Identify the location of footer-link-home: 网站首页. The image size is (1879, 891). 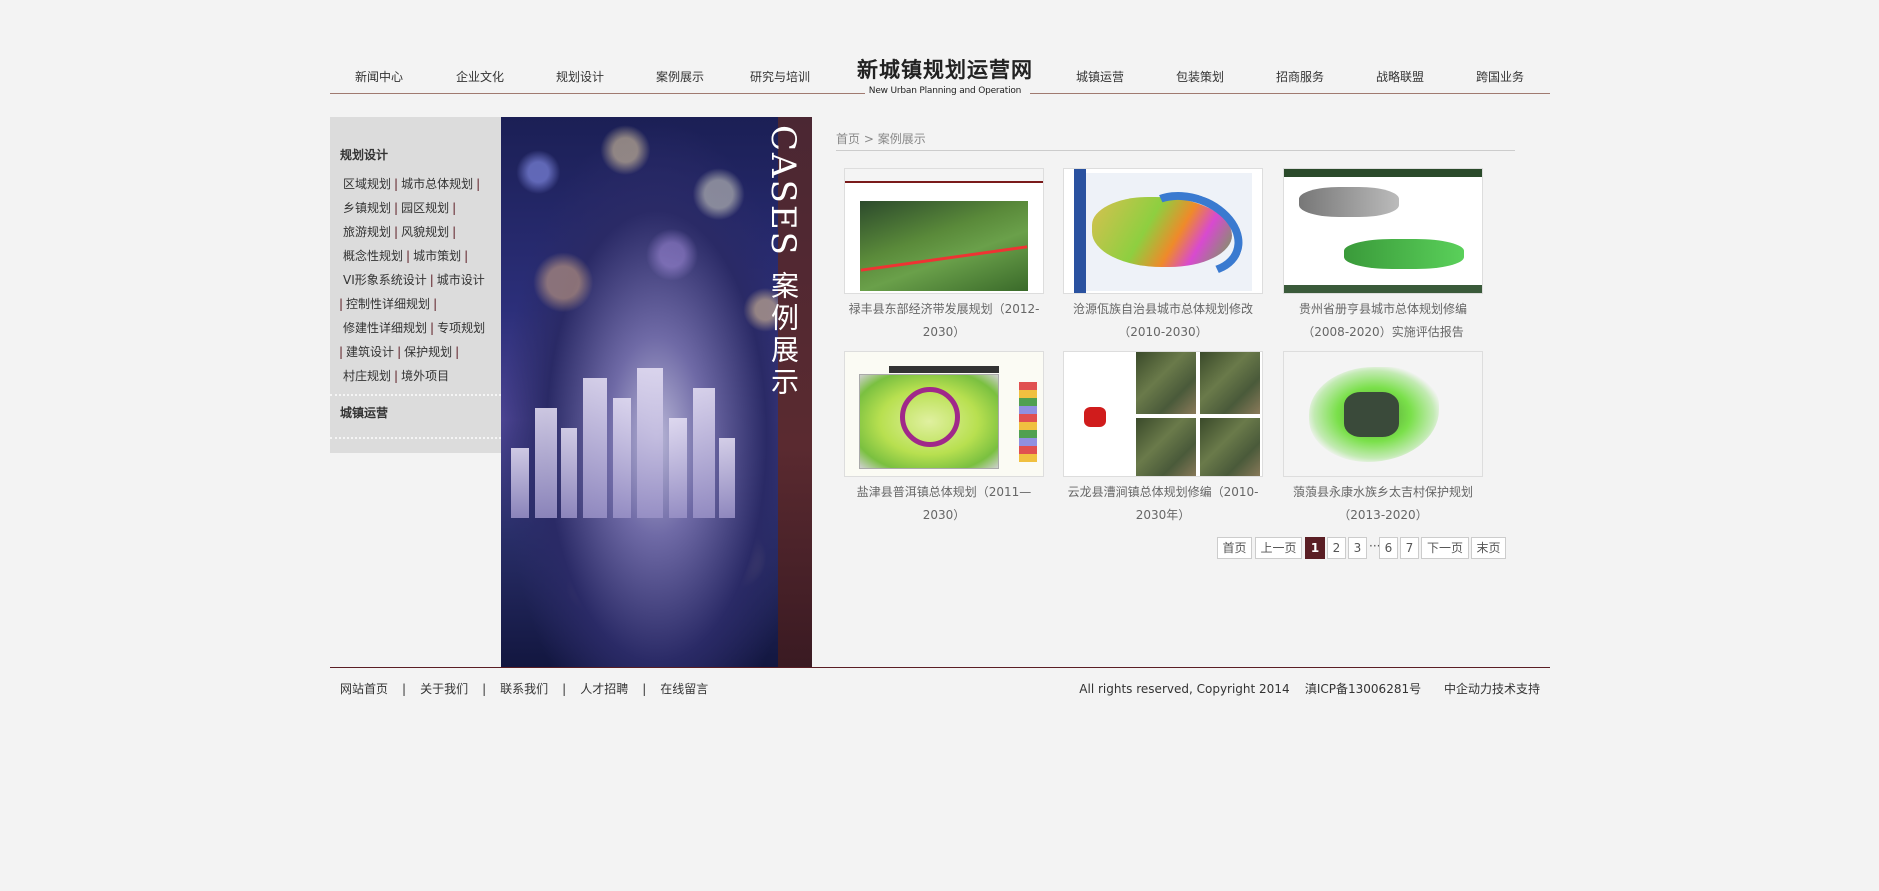
(364, 689).